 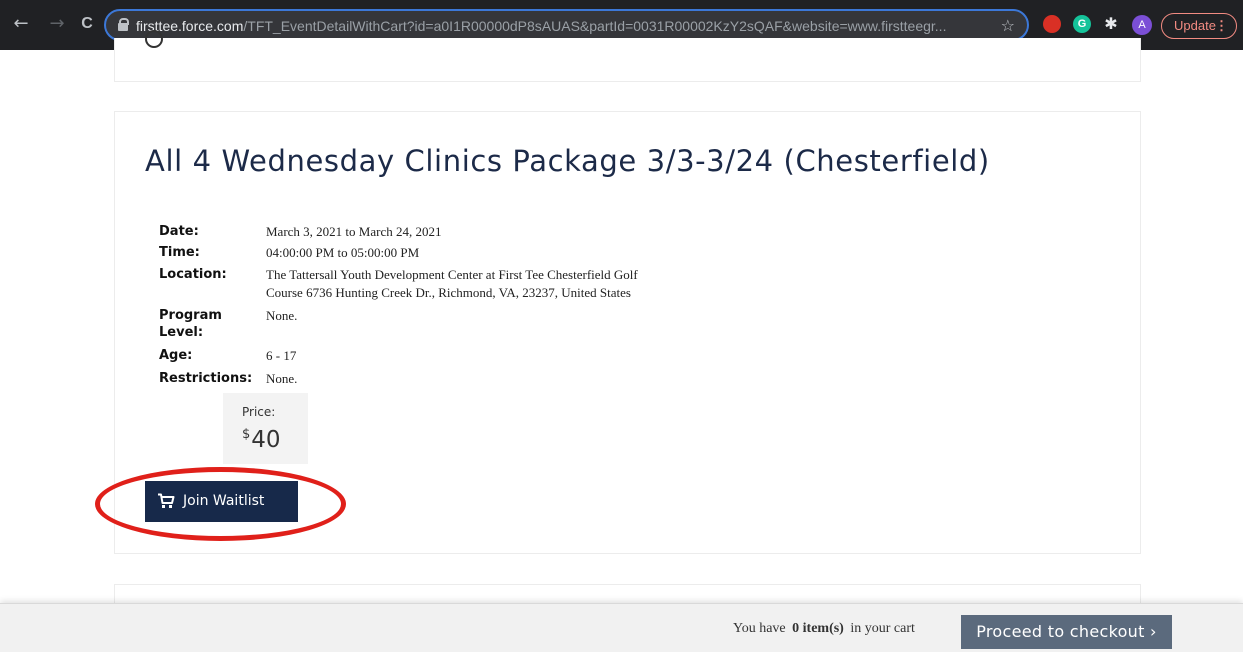 I want to click on program-level-label-line1: Program, so click(x=190, y=315).